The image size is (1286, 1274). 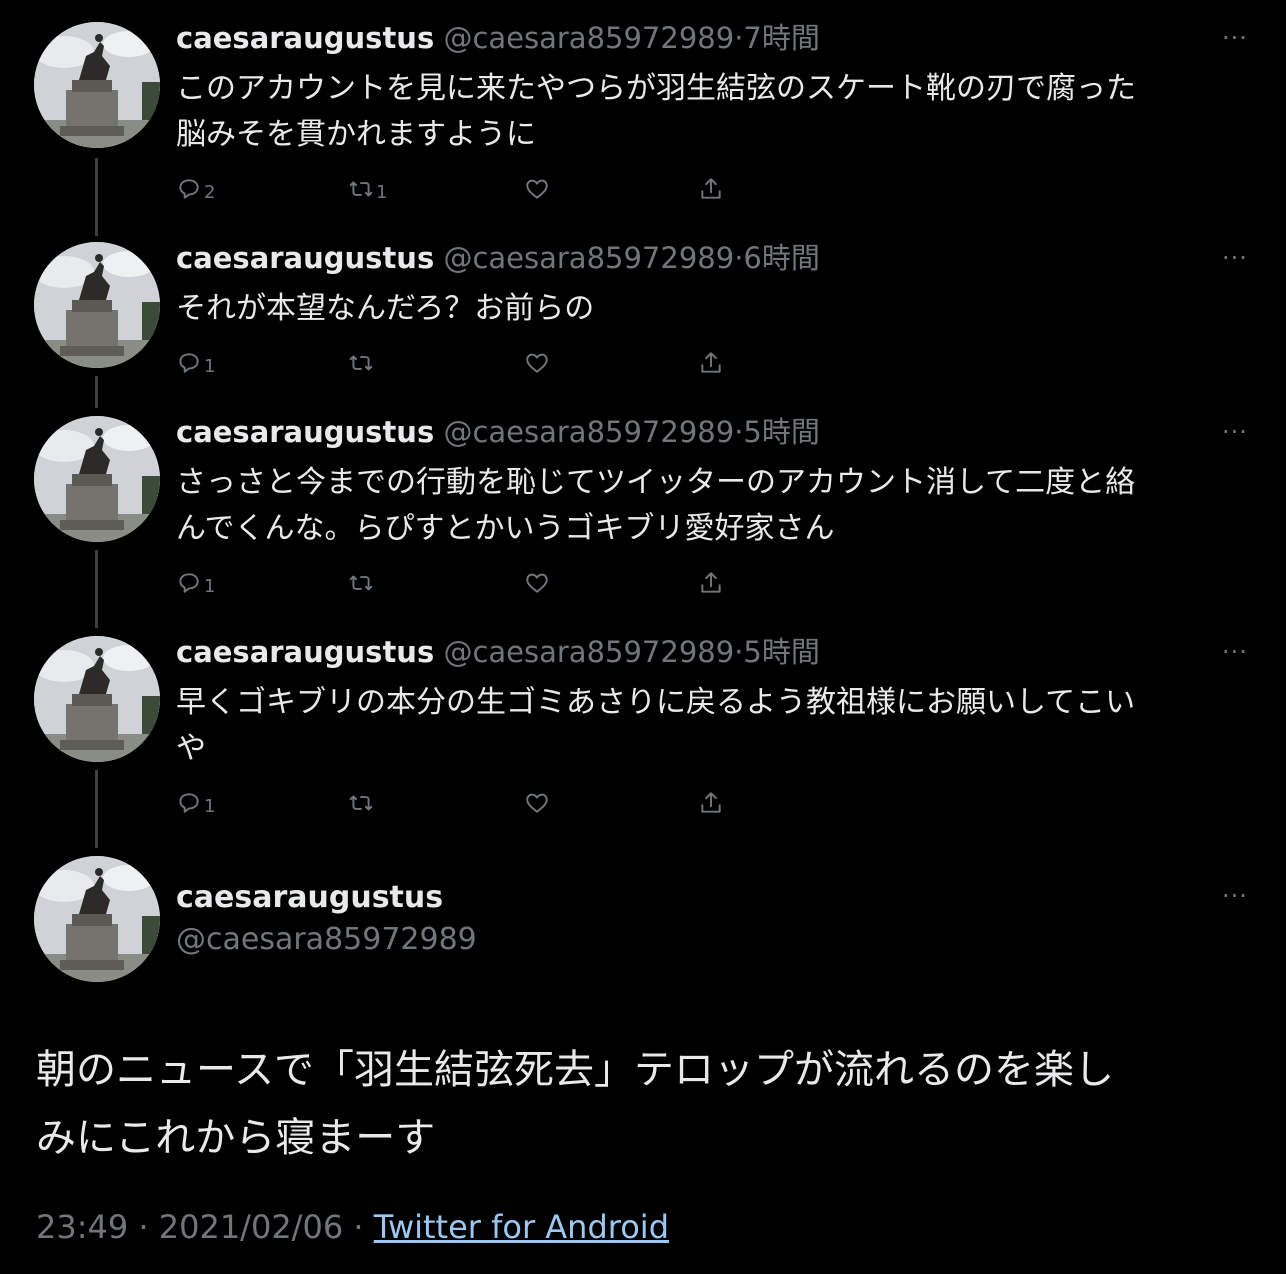 What do you see at coordinates (385, 308) in the screenshot?
I see `tweet-text-line: それが本望なんだろ？お前らの` at bounding box center [385, 308].